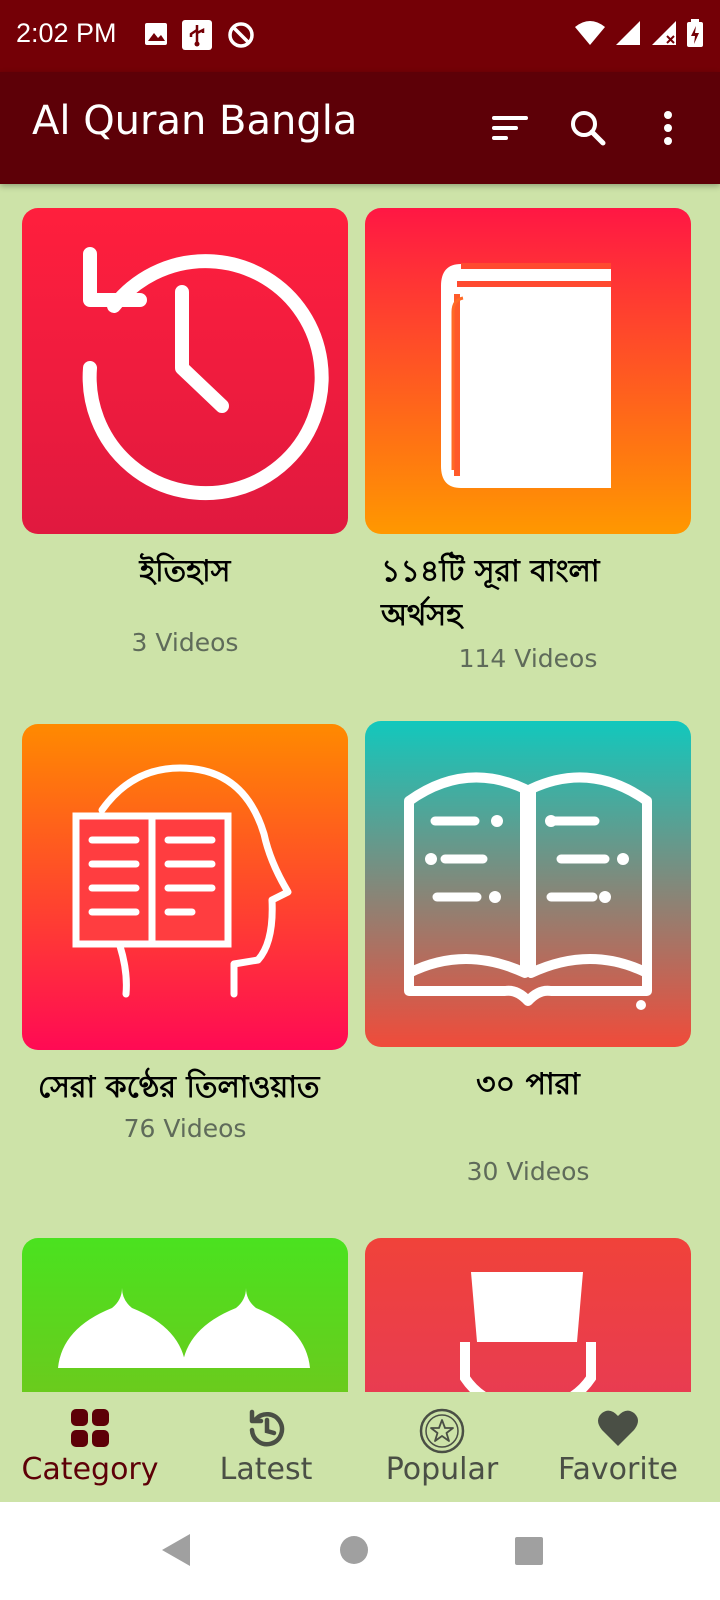 The width and height of the screenshot is (720, 1600). Describe the element at coordinates (490, 593) in the screenshot. I see `category-title: ১১৪টি সূরা বাংলা অর্থসহ` at that location.